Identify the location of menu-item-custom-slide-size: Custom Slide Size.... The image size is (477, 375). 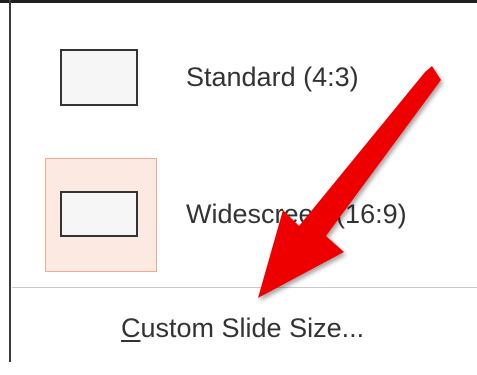
(242, 328).